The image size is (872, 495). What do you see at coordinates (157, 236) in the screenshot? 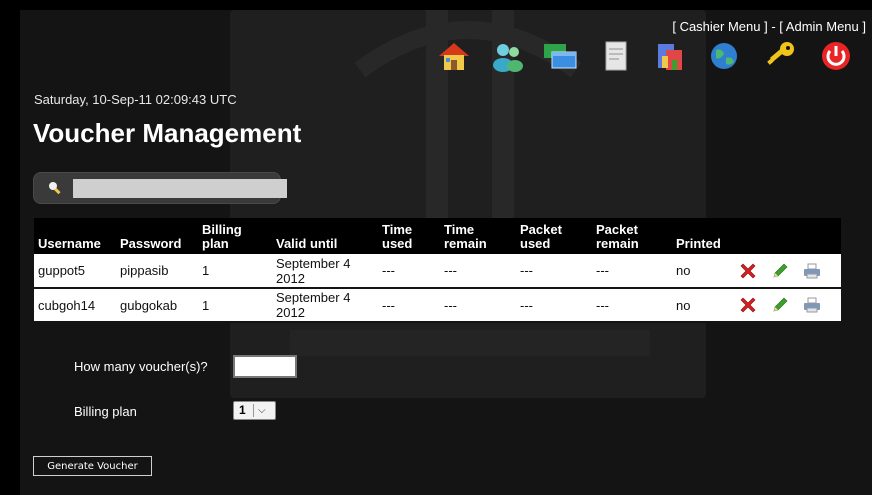
I see `column-header: Password` at bounding box center [157, 236].